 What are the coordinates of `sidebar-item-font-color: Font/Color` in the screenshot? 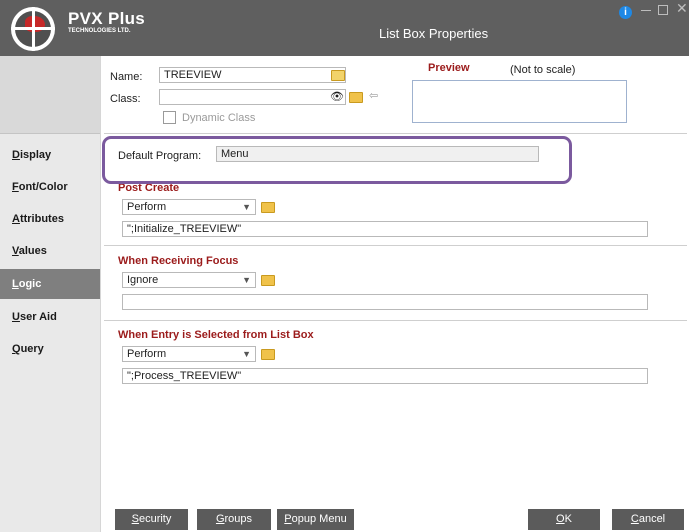 It's located at (50, 187).